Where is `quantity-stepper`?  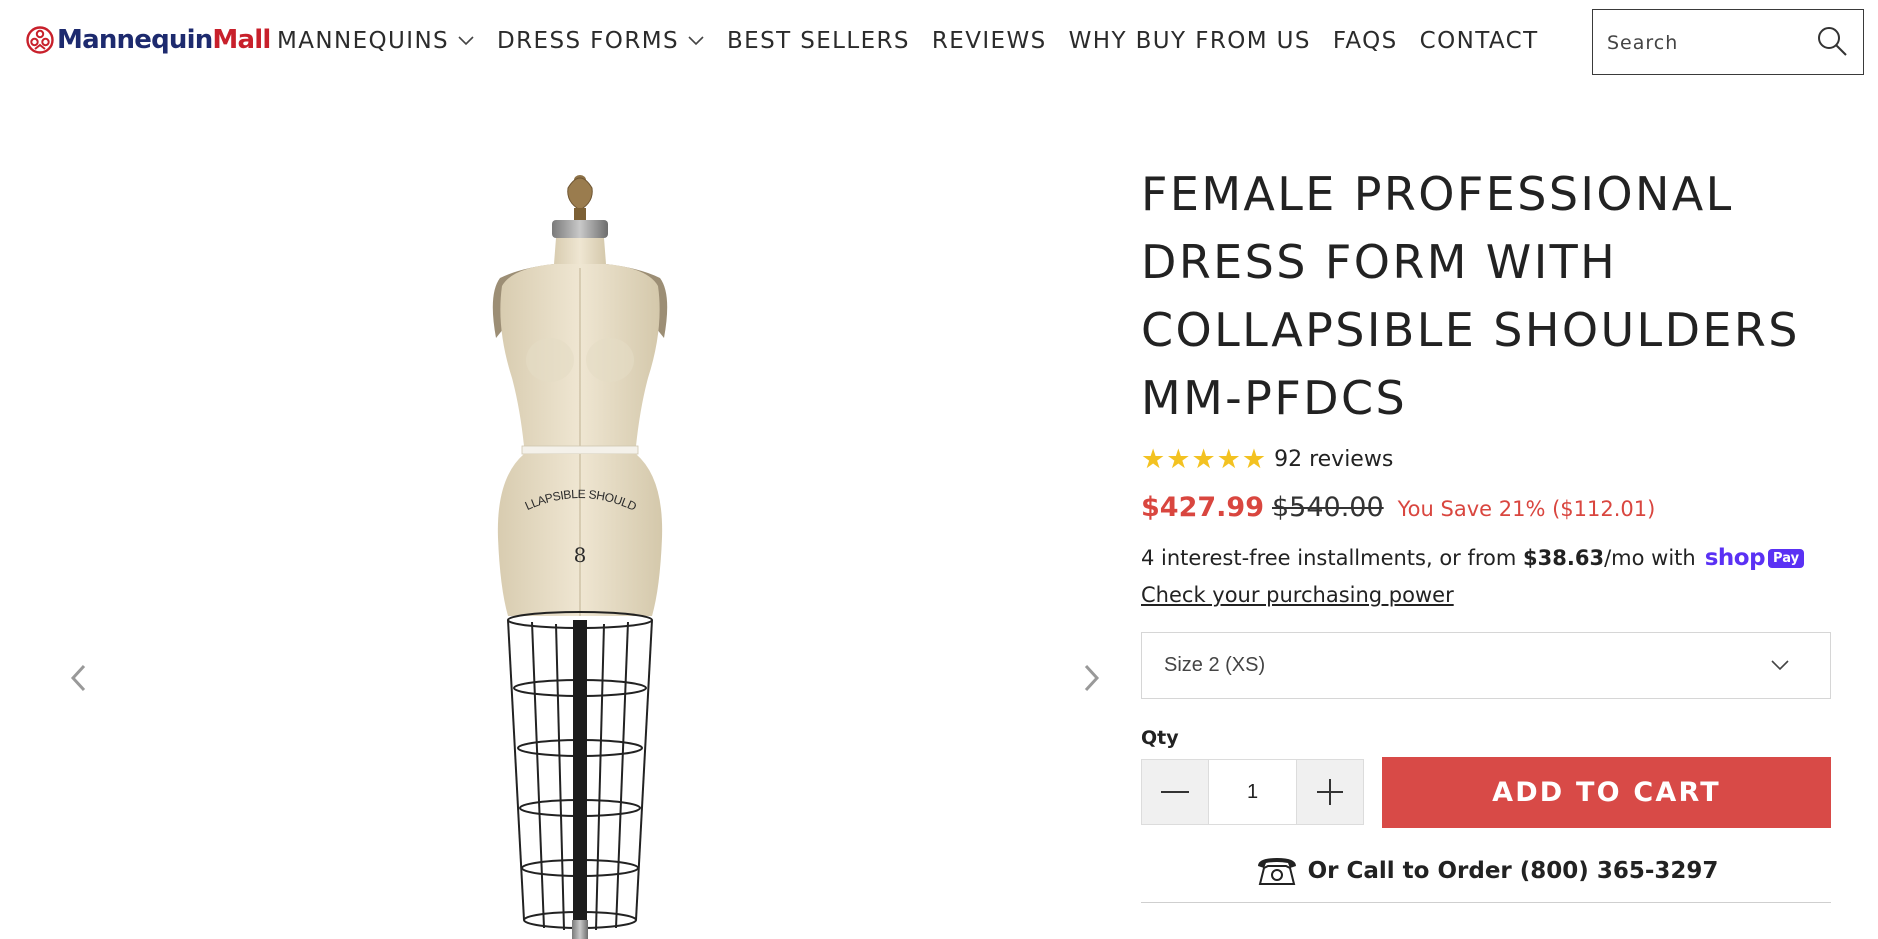
quantity-stepper is located at coordinates (1252, 792).